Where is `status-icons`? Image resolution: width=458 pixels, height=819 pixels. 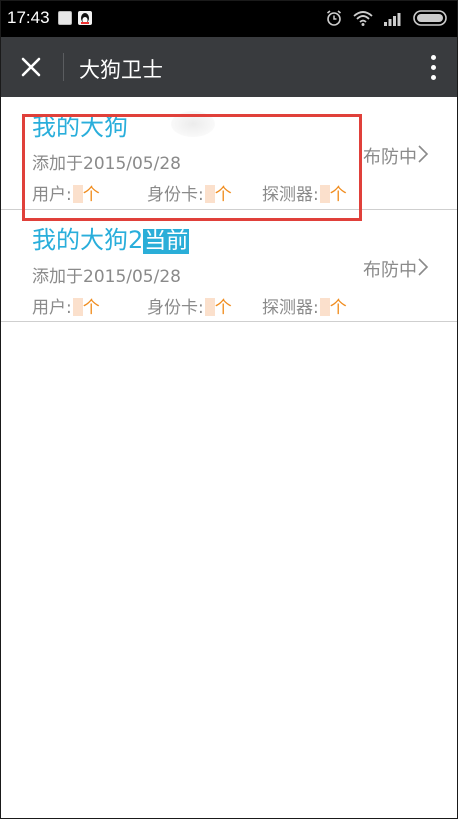 status-icons is located at coordinates (387, 20).